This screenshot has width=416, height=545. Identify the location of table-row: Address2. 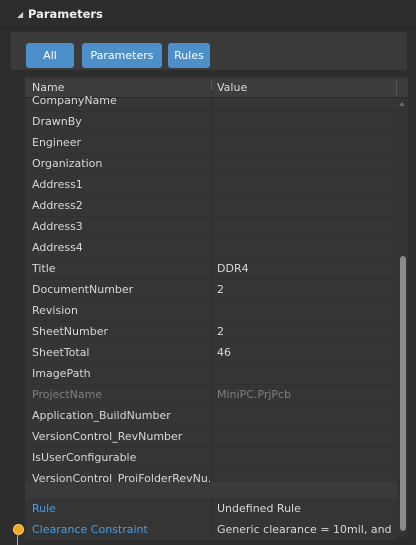
(211, 206).